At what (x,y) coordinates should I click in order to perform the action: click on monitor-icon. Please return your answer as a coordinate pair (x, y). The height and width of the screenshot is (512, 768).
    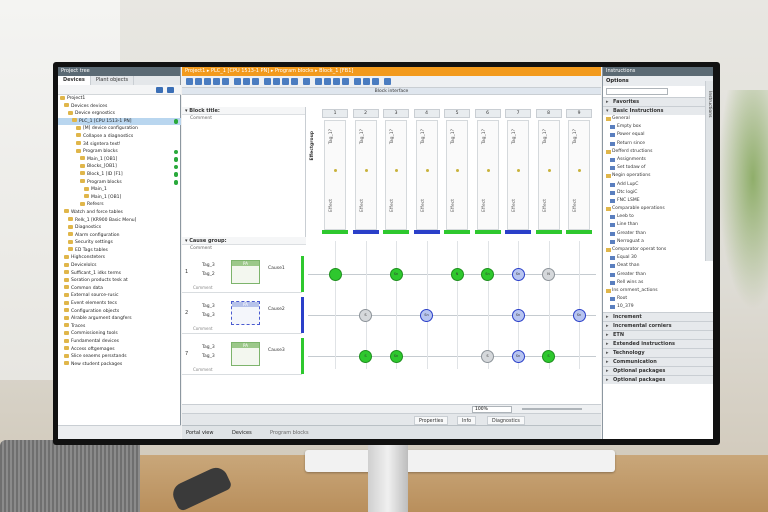
    Looking at the image, I should click on (216, 81).